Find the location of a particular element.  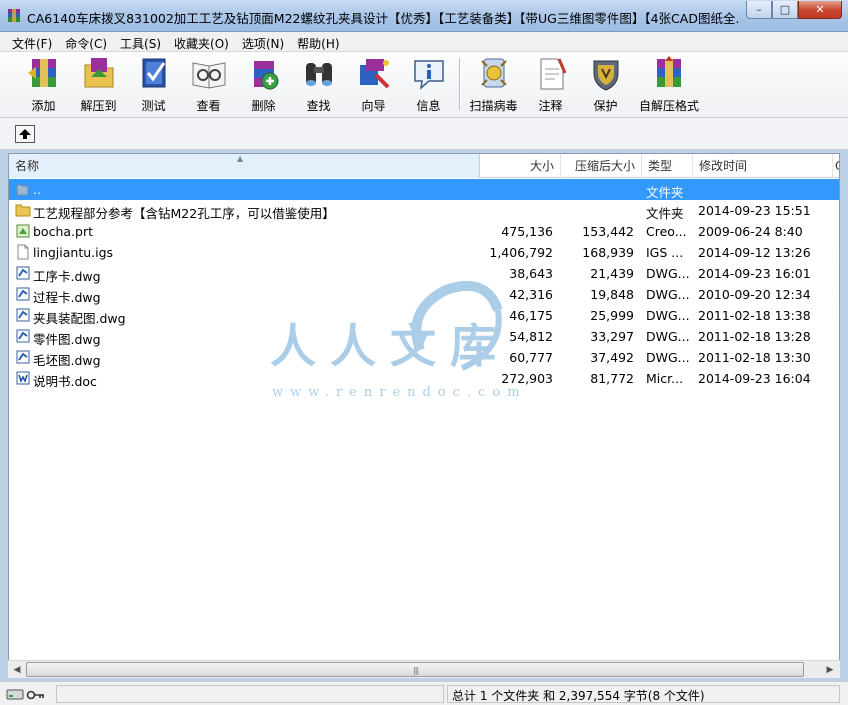

delete-label: 删除 is located at coordinates (263, 106).